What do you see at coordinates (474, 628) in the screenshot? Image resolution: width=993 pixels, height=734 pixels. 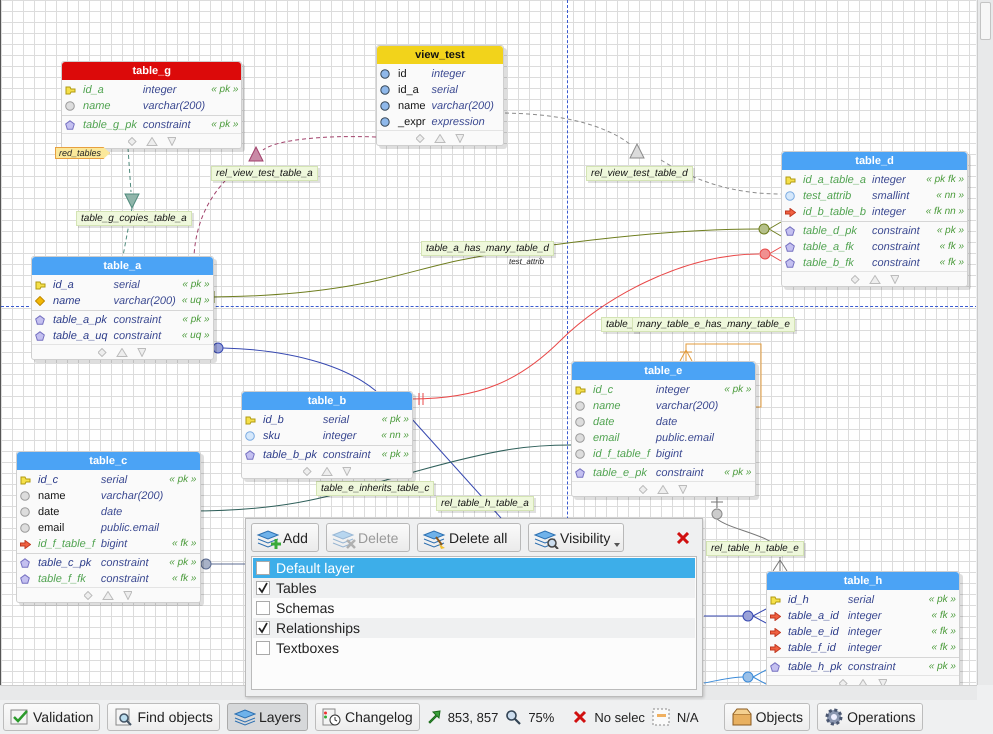 I see `layer-item: Relationships` at bounding box center [474, 628].